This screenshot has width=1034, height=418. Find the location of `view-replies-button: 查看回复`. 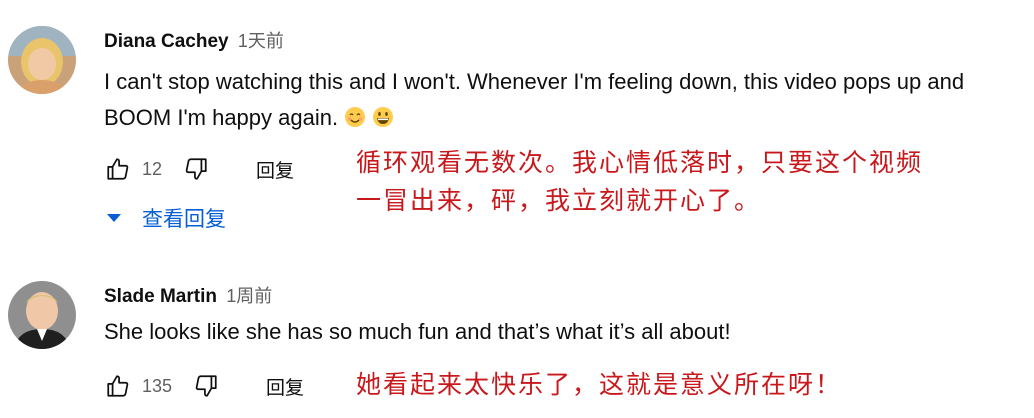

view-replies-button: 查看回复 is located at coordinates (165, 218).